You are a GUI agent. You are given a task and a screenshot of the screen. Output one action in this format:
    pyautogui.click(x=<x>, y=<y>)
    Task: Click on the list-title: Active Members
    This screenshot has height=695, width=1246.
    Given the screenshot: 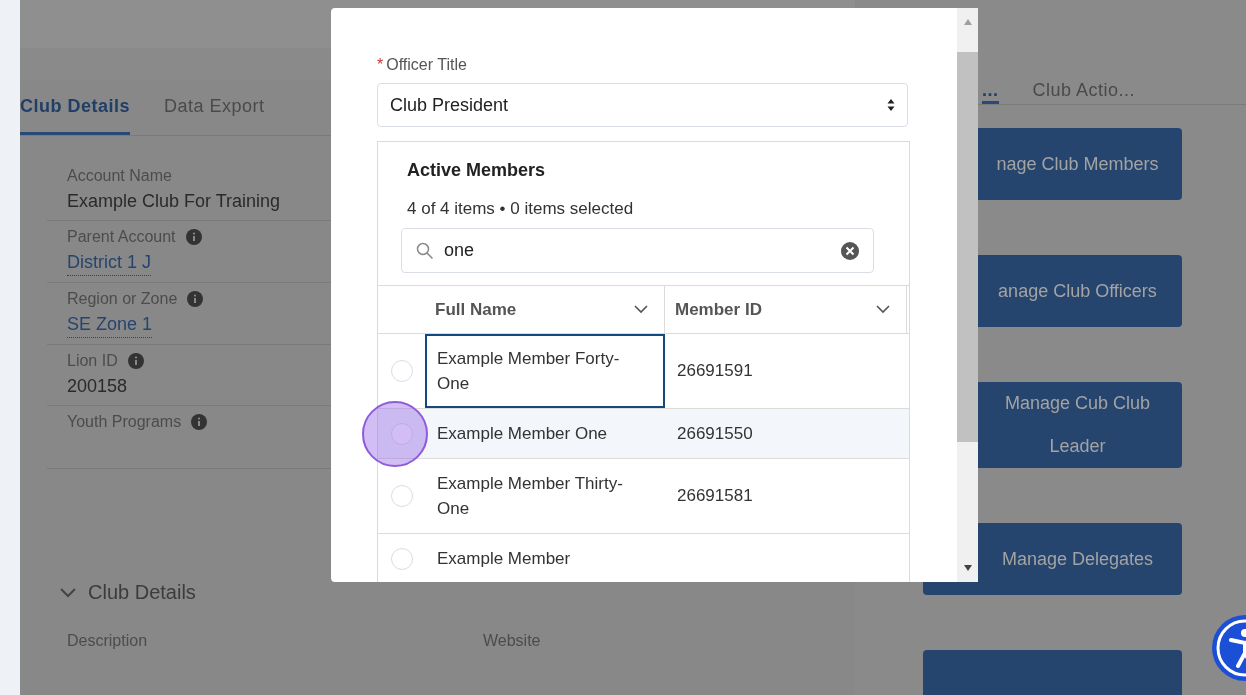 What is the action you would take?
    pyautogui.click(x=476, y=170)
    